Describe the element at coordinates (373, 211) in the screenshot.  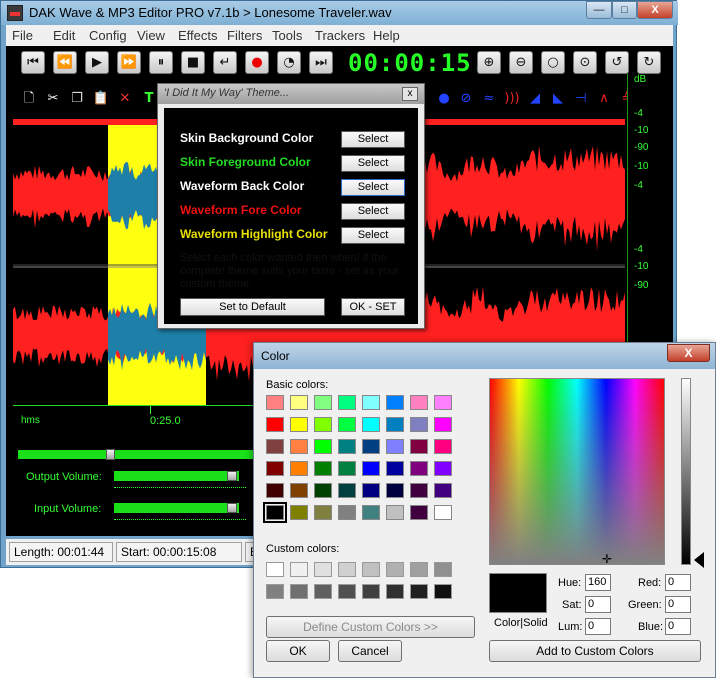
I see `waveform-fore-select-button: Select` at that location.